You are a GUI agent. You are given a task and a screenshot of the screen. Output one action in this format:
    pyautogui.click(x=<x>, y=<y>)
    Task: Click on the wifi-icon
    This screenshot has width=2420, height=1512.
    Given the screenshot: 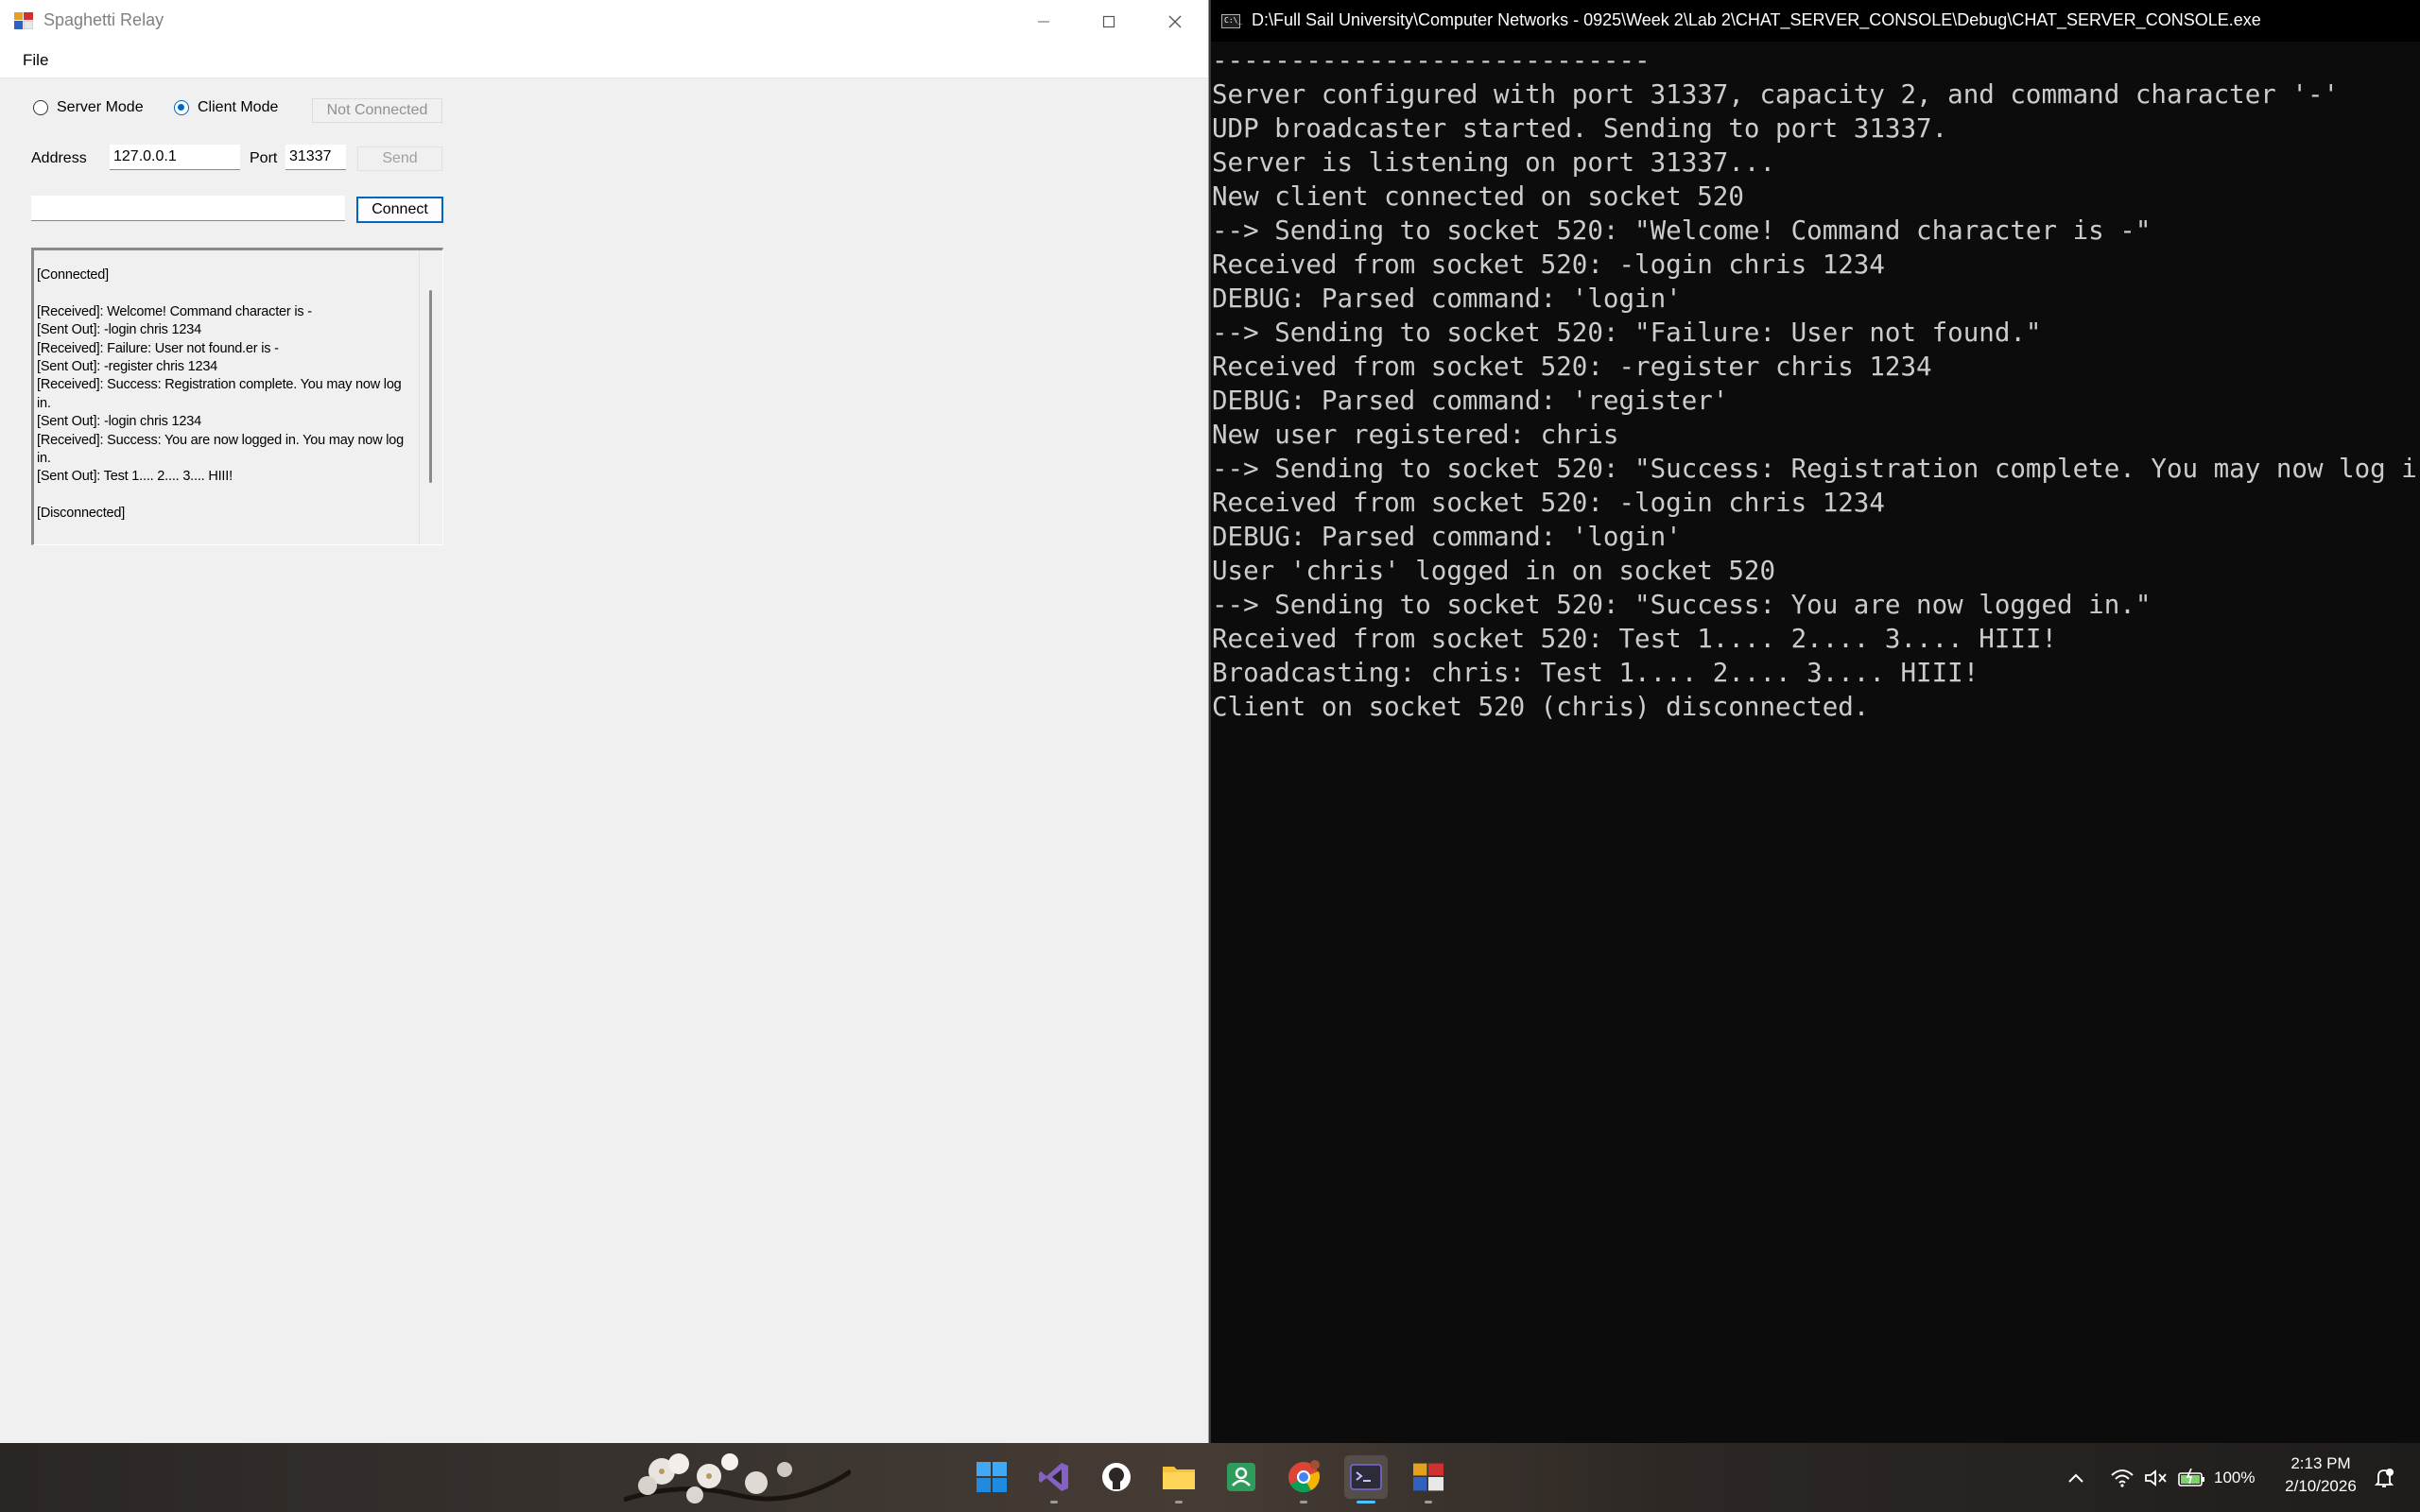 What is the action you would take?
    pyautogui.click(x=2122, y=1478)
    